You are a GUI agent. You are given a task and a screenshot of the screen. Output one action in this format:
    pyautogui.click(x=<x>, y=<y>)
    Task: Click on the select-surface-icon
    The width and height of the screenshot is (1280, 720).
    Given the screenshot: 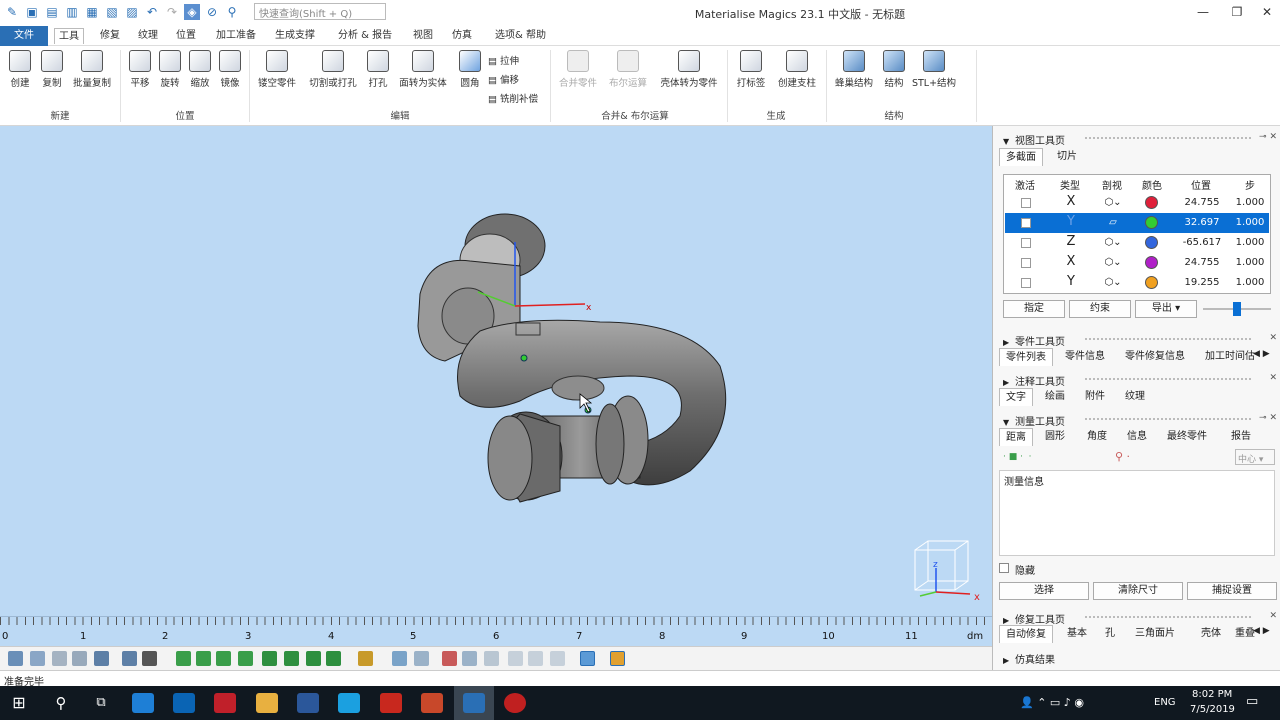 What is the action you would take?
    pyautogui.click(x=203, y=658)
    